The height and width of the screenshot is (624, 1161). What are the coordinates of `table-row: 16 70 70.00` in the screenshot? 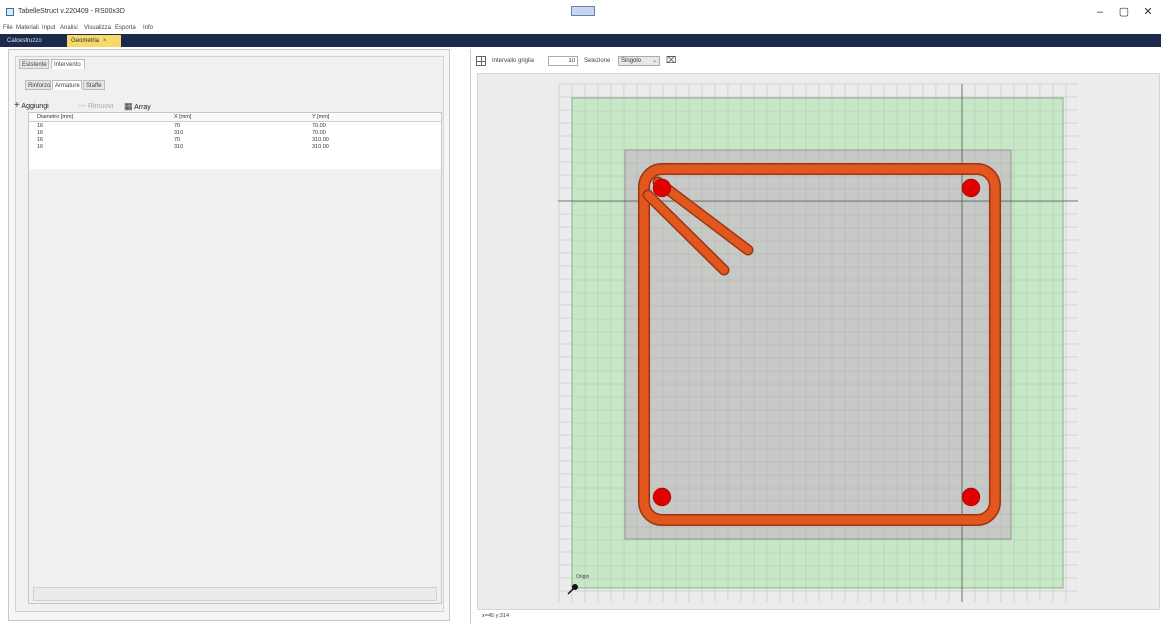 It's located at (235, 126).